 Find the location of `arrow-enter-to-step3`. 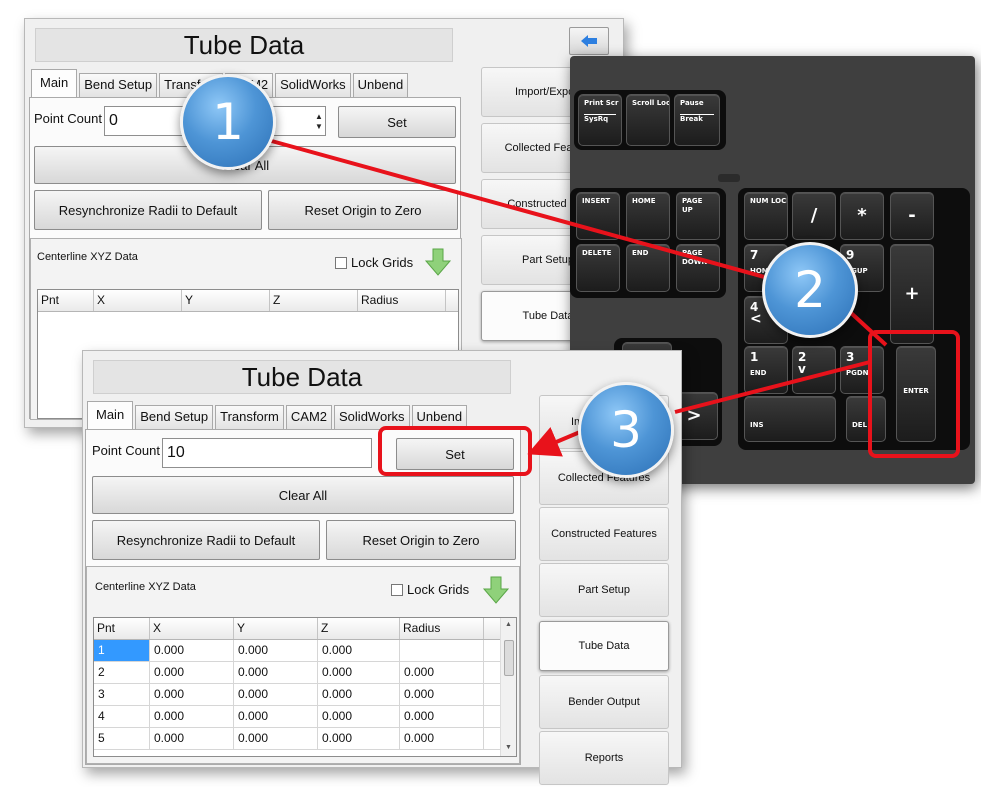

arrow-enter-to-step3 is located at coordinates (772, 387).